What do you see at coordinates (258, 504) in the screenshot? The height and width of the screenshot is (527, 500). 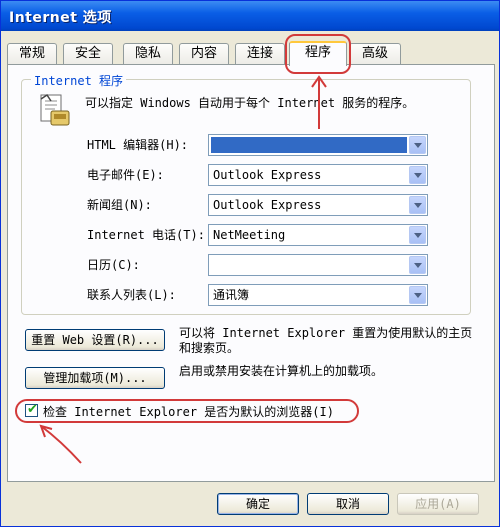 I see `ok-button: 确定` at bounding box center [258, 504].